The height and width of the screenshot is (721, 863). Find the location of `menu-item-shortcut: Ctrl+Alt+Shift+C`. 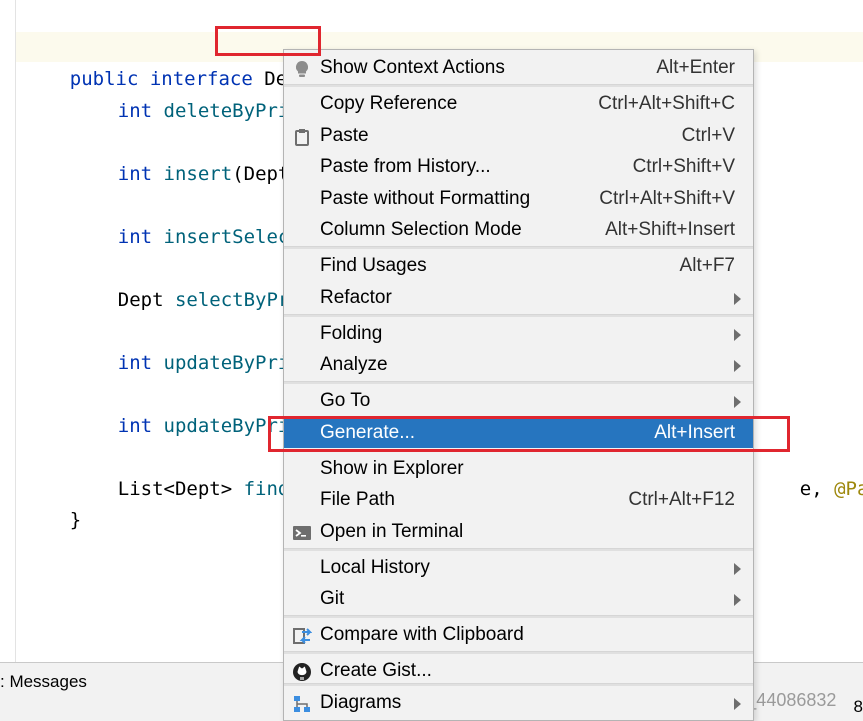

menu-item-shortcut: Ctrl+Alt+Shift+C is located at coordinates (666, 103).